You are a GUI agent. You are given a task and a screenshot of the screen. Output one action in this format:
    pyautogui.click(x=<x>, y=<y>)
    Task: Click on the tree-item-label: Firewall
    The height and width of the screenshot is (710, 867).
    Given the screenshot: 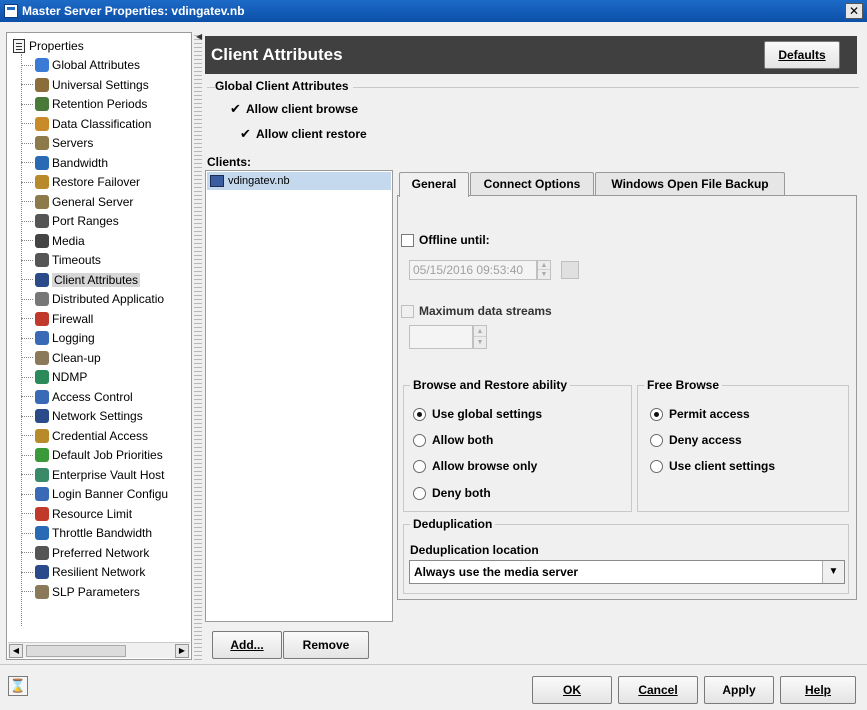 What is the action you would take?
    pyautogui.click(x=73, y=318)
    